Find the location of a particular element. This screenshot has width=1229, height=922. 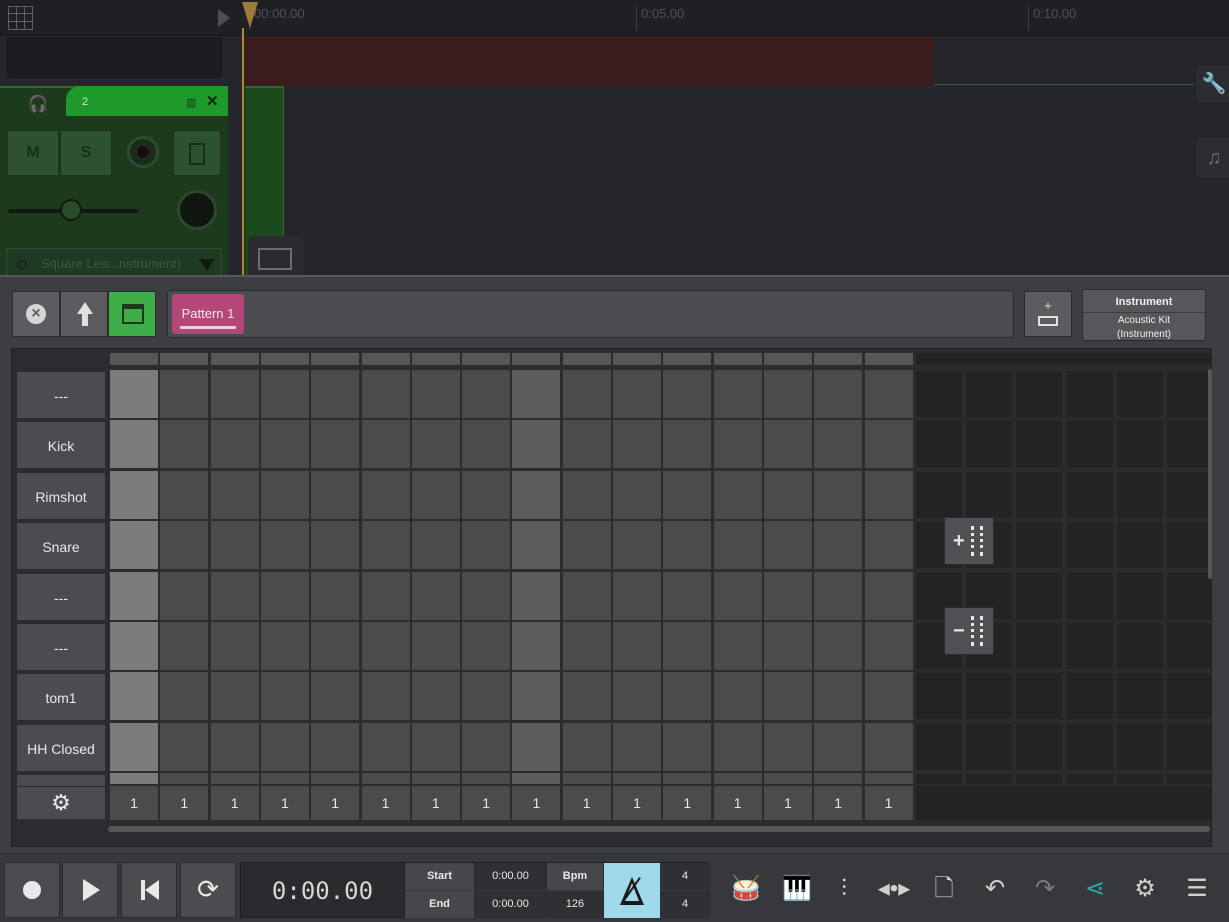

headphone-icon: 🎧 is located at coordinates (38, 104).